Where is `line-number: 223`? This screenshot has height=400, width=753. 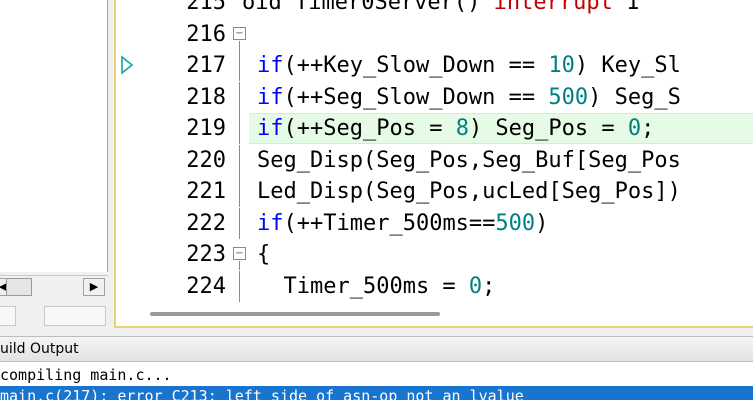
line-number: 223 is located at coordinates (206, 254).